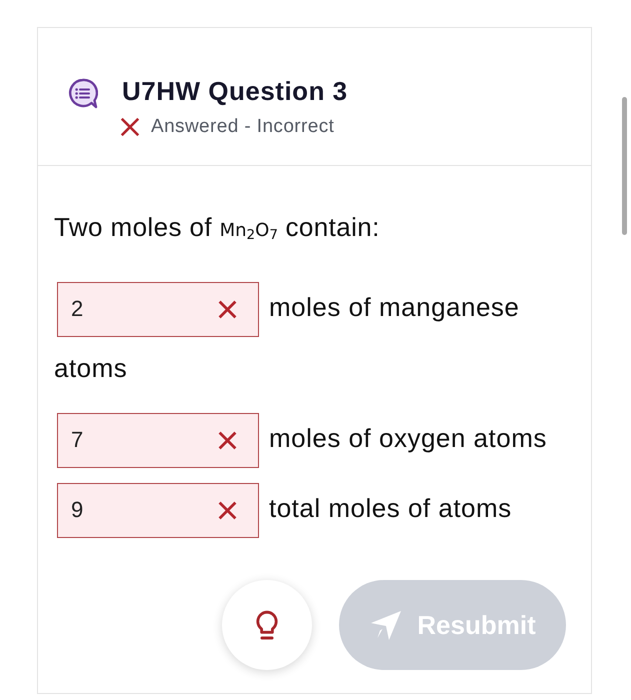 The height and width of the screenshot is (700, 631). What do you see at coordinates (235, 91) in the screenshot?
I see `question-title: U7HW Question 3` at bounding box center [235, 91].